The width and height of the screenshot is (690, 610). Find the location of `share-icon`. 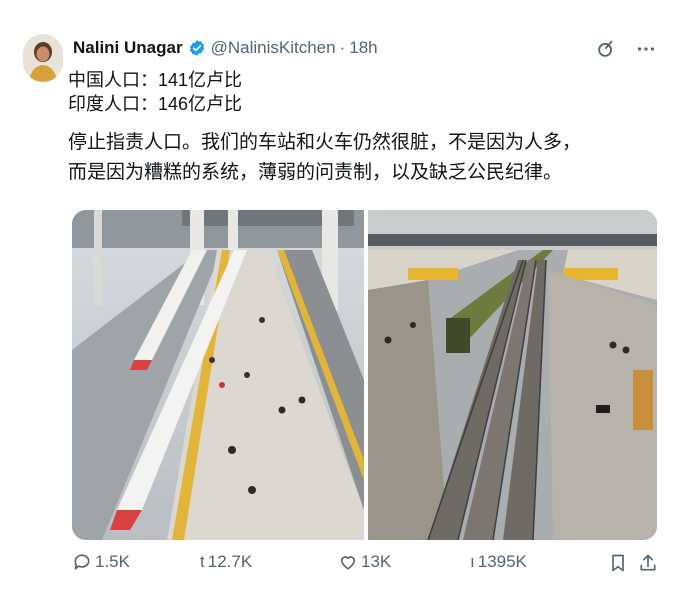

share-icon is located at coordinates (648, 563).